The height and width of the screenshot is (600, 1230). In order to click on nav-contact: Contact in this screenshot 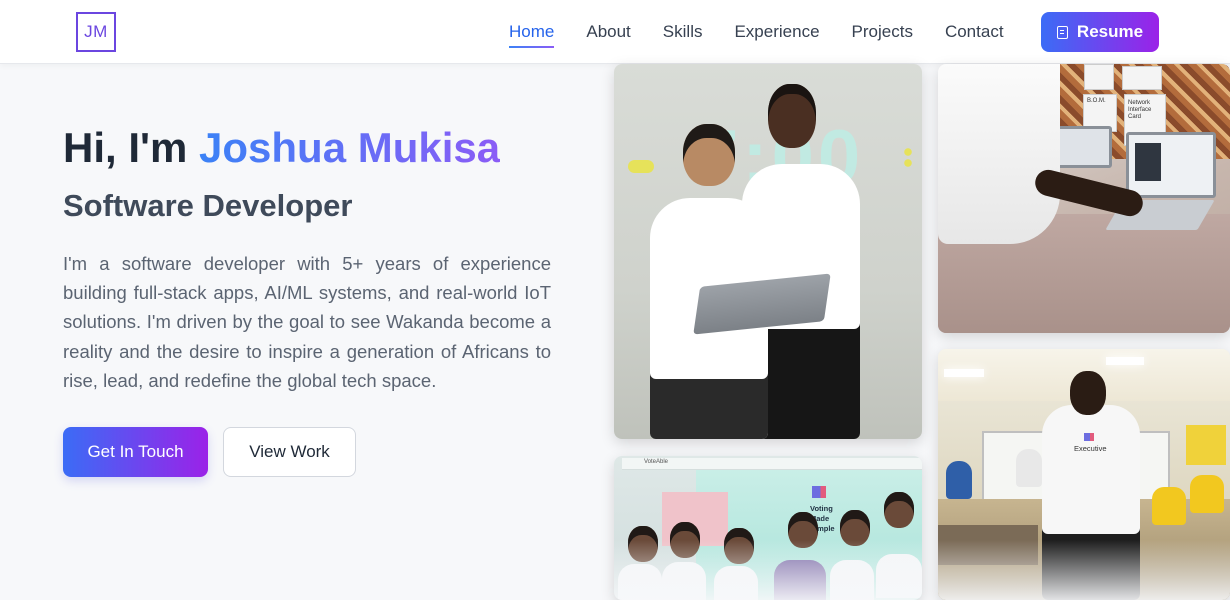, I will do `click(974, 32)`.